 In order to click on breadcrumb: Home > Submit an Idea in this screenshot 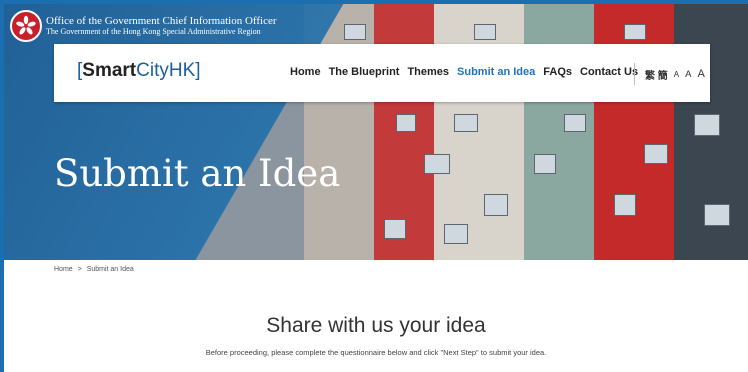, I will do `click(95, 269)`.